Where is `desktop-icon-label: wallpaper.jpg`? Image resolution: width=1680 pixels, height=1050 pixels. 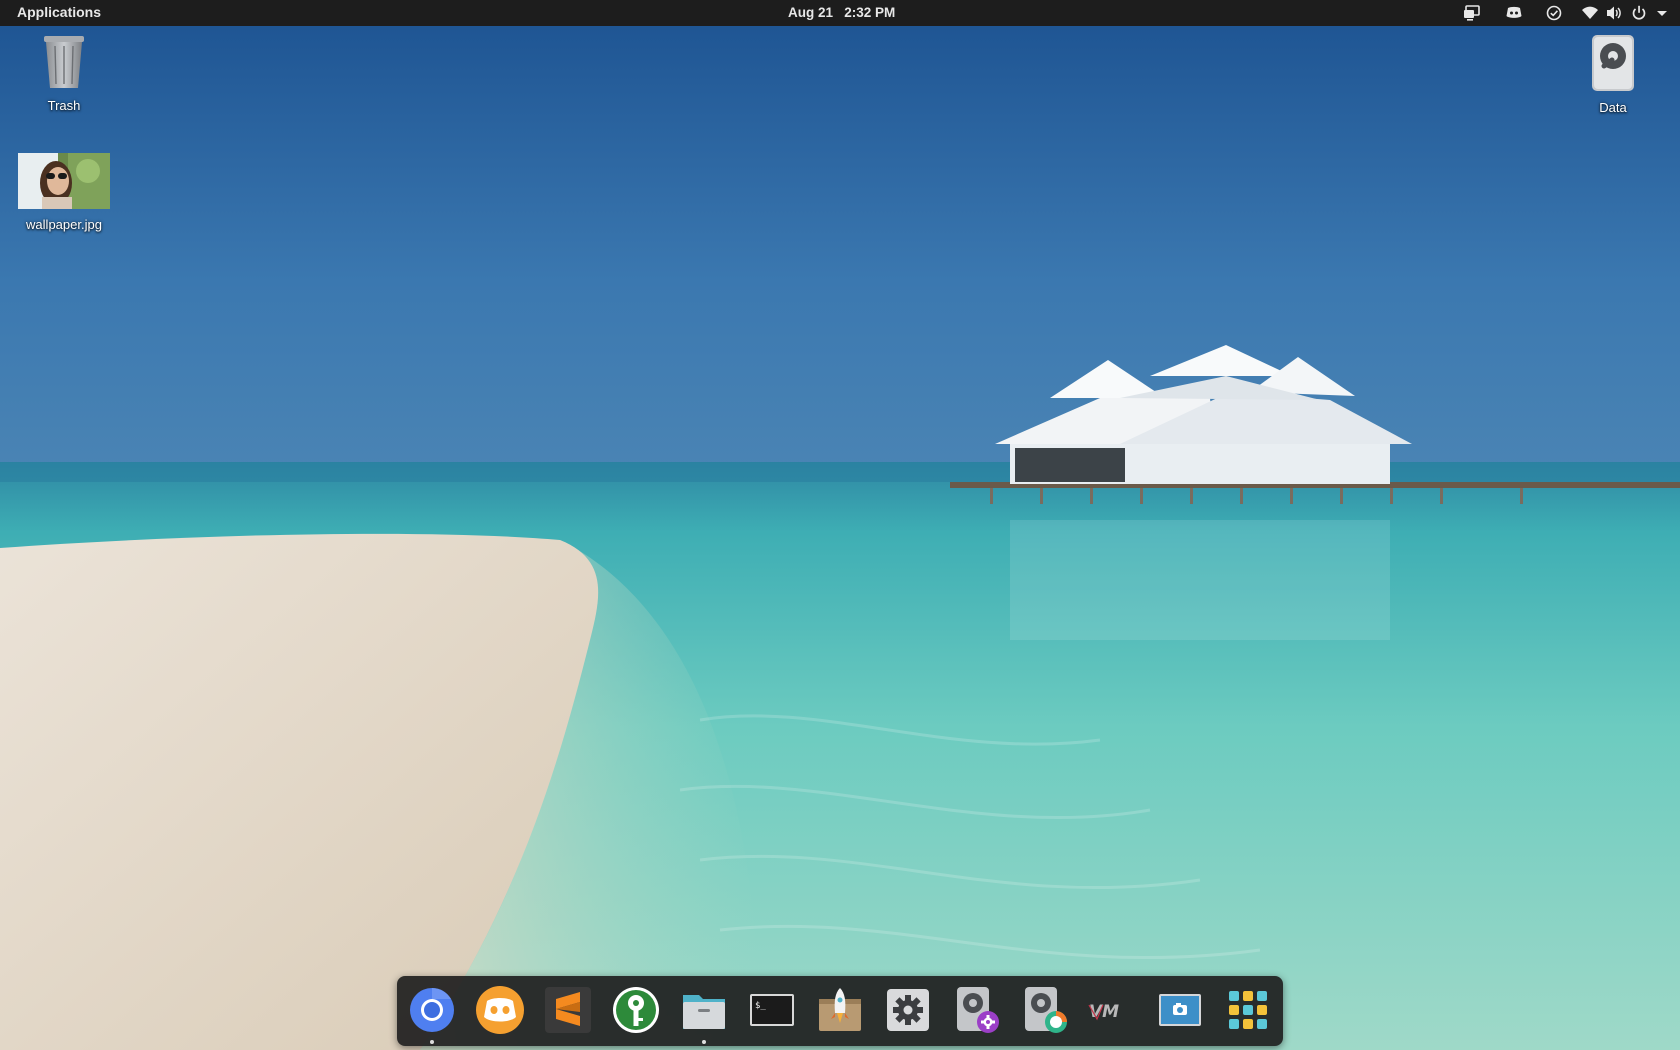 desktop-icon-label: wallpaper.jpg is located at coordinates (64, 224).